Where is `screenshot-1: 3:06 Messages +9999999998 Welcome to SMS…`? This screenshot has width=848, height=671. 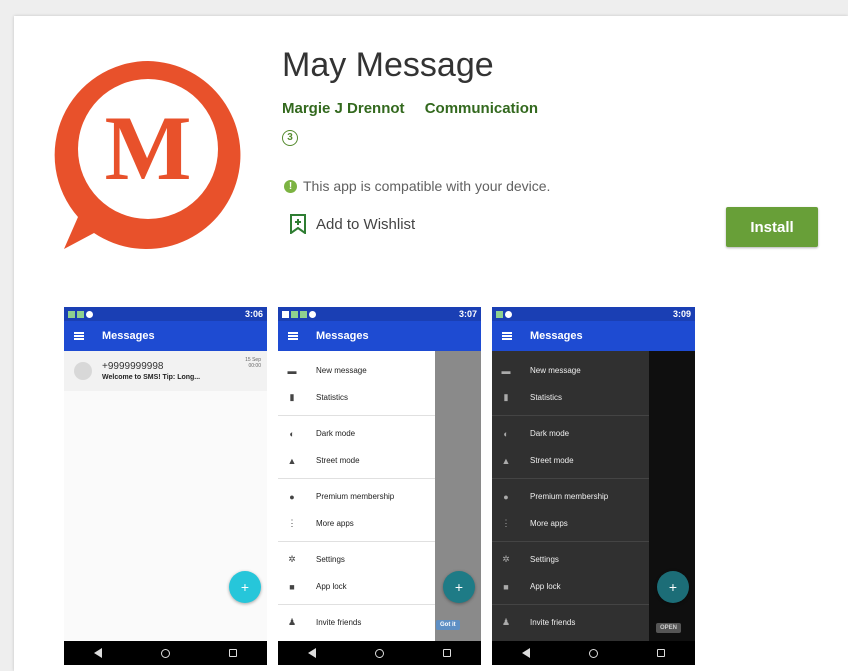
screenshot-1: 3:06 Messages +9999999998 Welcome to SMS… is located at coordinates (165, 486).